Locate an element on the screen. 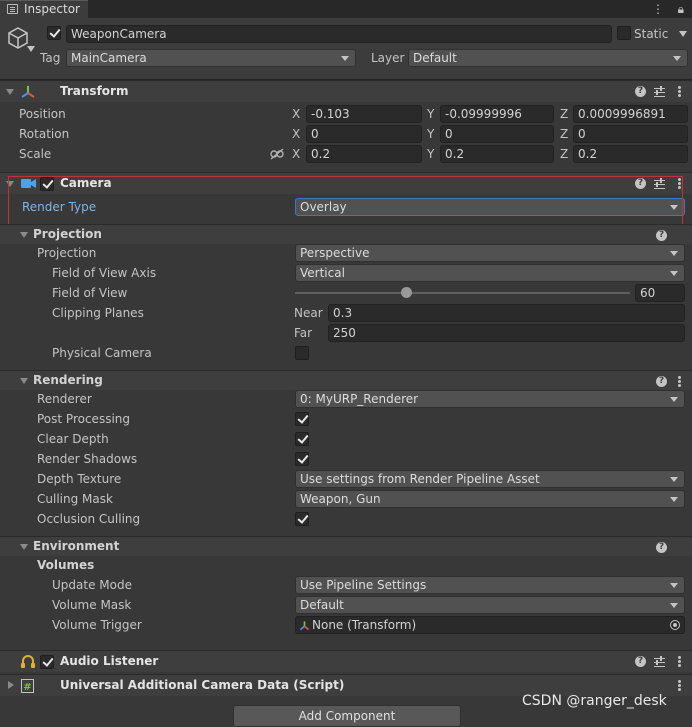  volume-trigger-object-field: None (Transform) is located at coordinates (490, 625).